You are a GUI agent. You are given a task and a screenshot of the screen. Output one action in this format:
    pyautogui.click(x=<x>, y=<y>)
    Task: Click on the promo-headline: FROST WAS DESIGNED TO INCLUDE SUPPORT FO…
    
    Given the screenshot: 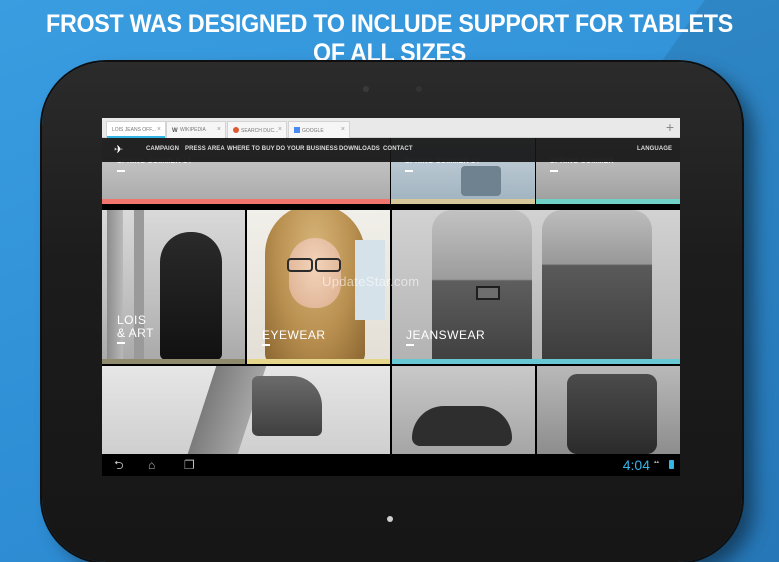 What is the action you would take?
    pyautogui.click(x=389, y=38)
    